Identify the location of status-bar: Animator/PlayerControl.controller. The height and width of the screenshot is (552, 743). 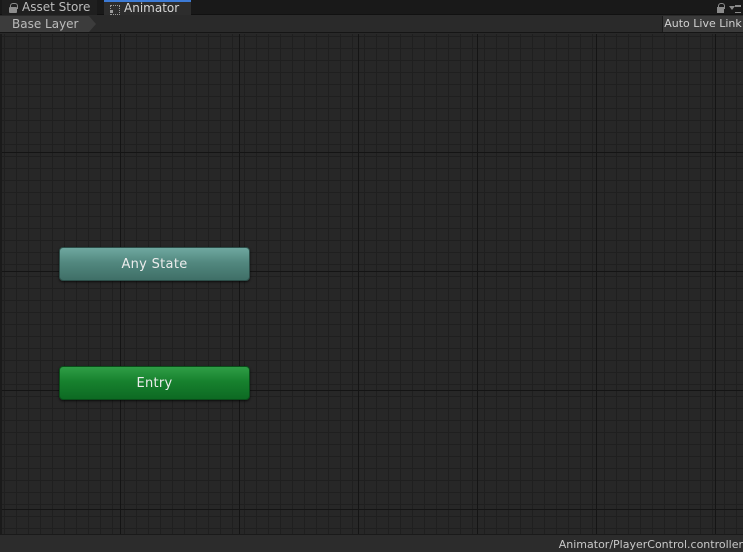
(371, 543).